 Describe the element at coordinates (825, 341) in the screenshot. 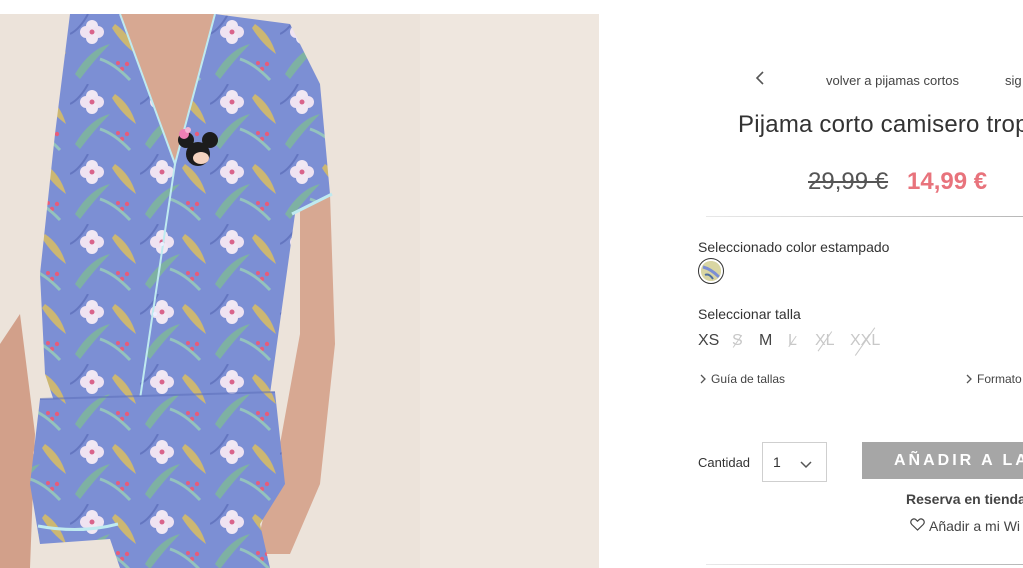

I see `size-option-xl: XL` at that location.